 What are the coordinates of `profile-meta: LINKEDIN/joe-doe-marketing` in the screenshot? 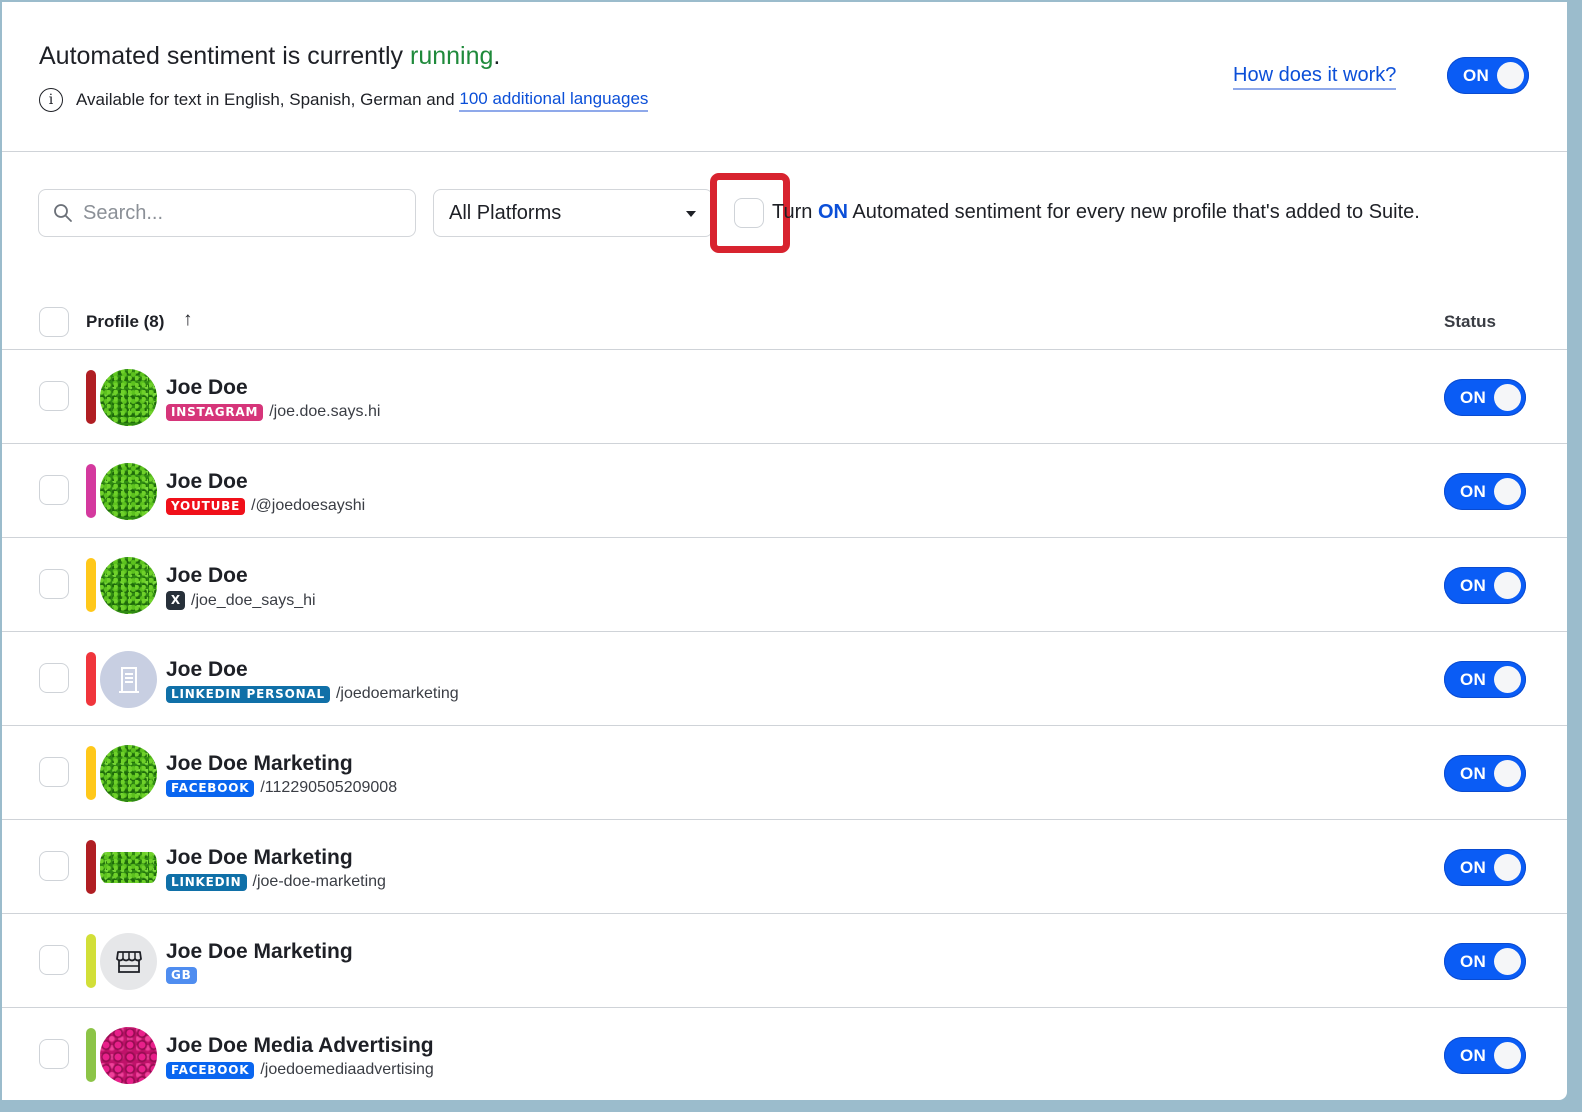 It's located at (276, 882).